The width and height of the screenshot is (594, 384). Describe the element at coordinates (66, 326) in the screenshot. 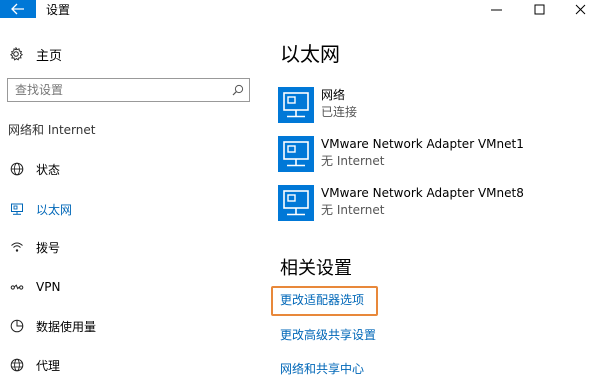

I see `sidebar-item-label: 数据使用量` at that location.